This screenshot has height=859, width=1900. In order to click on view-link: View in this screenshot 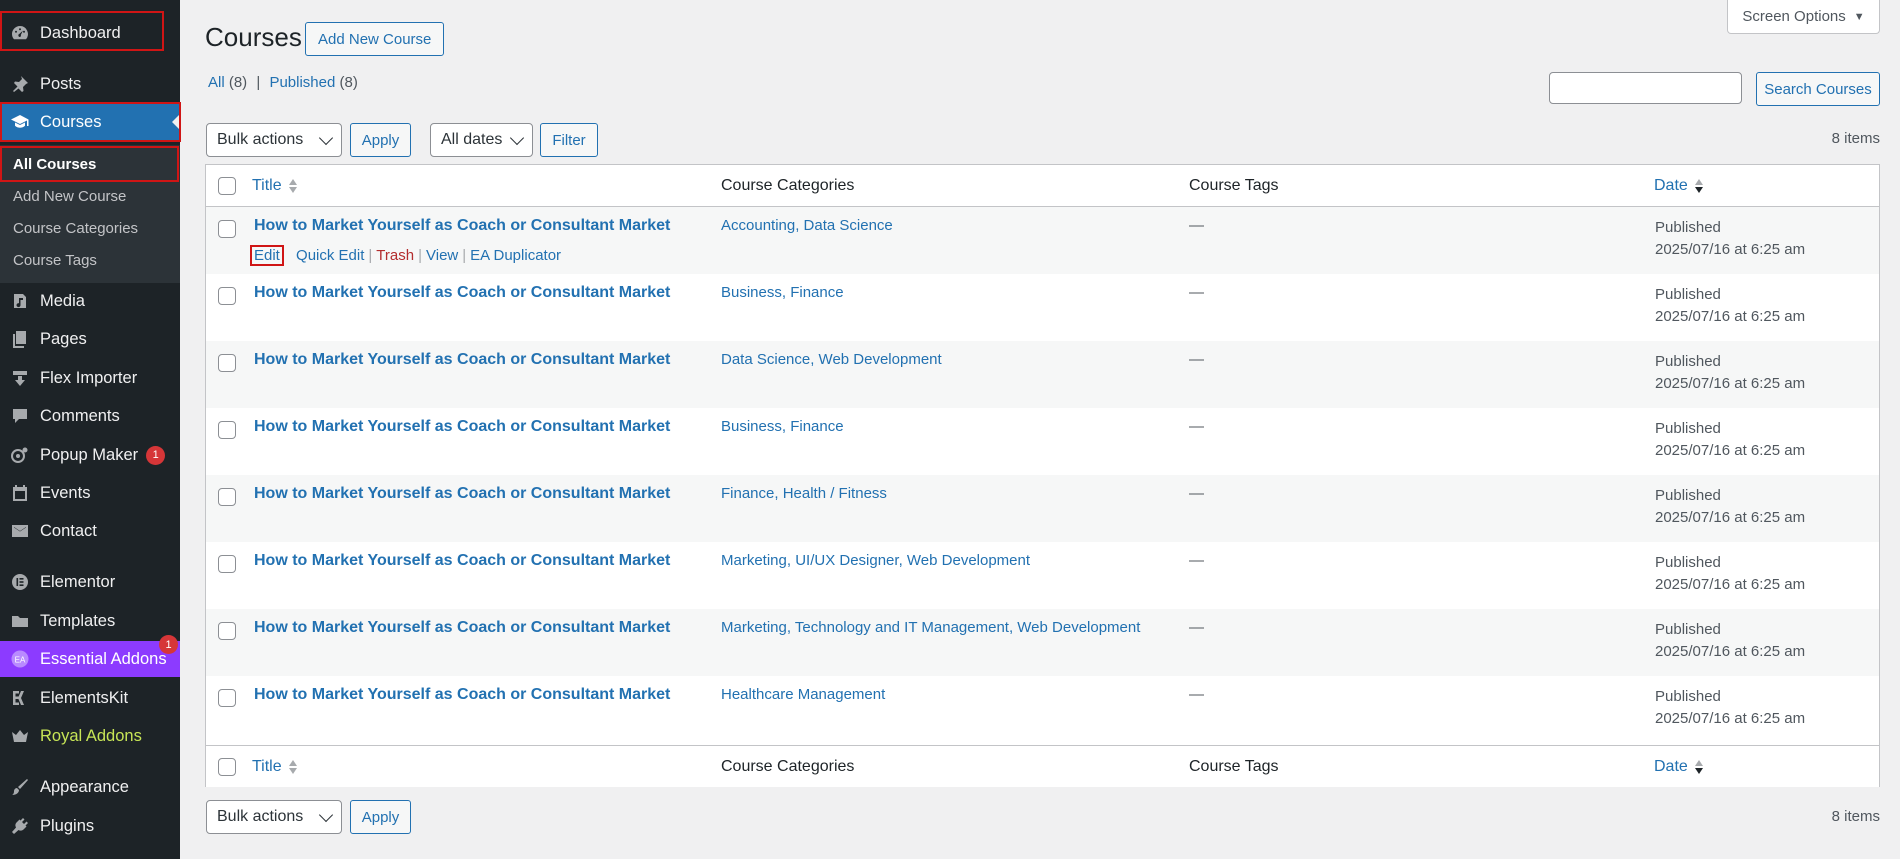, I will do `click(442, 255)`.